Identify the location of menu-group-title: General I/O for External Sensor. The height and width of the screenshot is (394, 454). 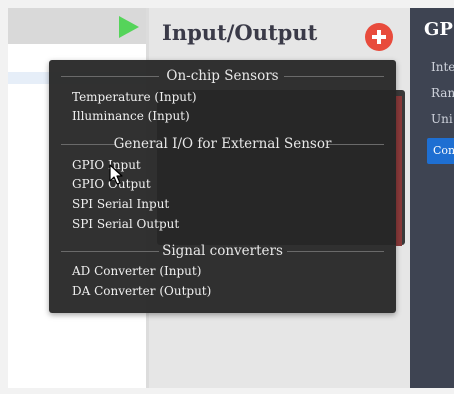
(222, 144).